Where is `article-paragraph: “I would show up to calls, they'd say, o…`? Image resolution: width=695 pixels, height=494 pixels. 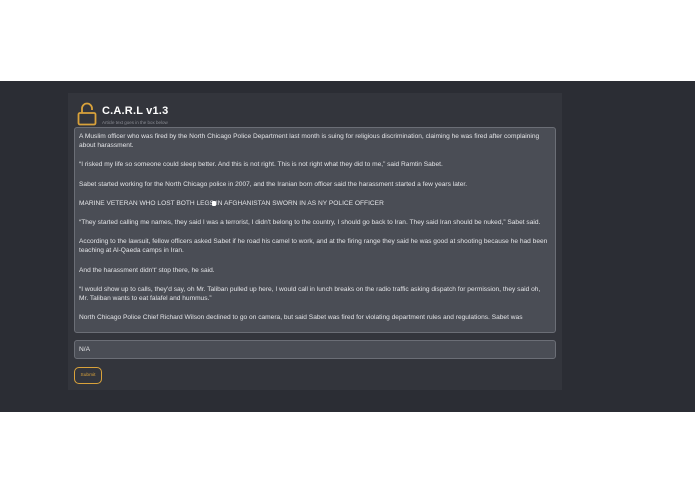
article-paragraph: “I would show up to calls, they'd say, o… is located at coordinates (310, 294).